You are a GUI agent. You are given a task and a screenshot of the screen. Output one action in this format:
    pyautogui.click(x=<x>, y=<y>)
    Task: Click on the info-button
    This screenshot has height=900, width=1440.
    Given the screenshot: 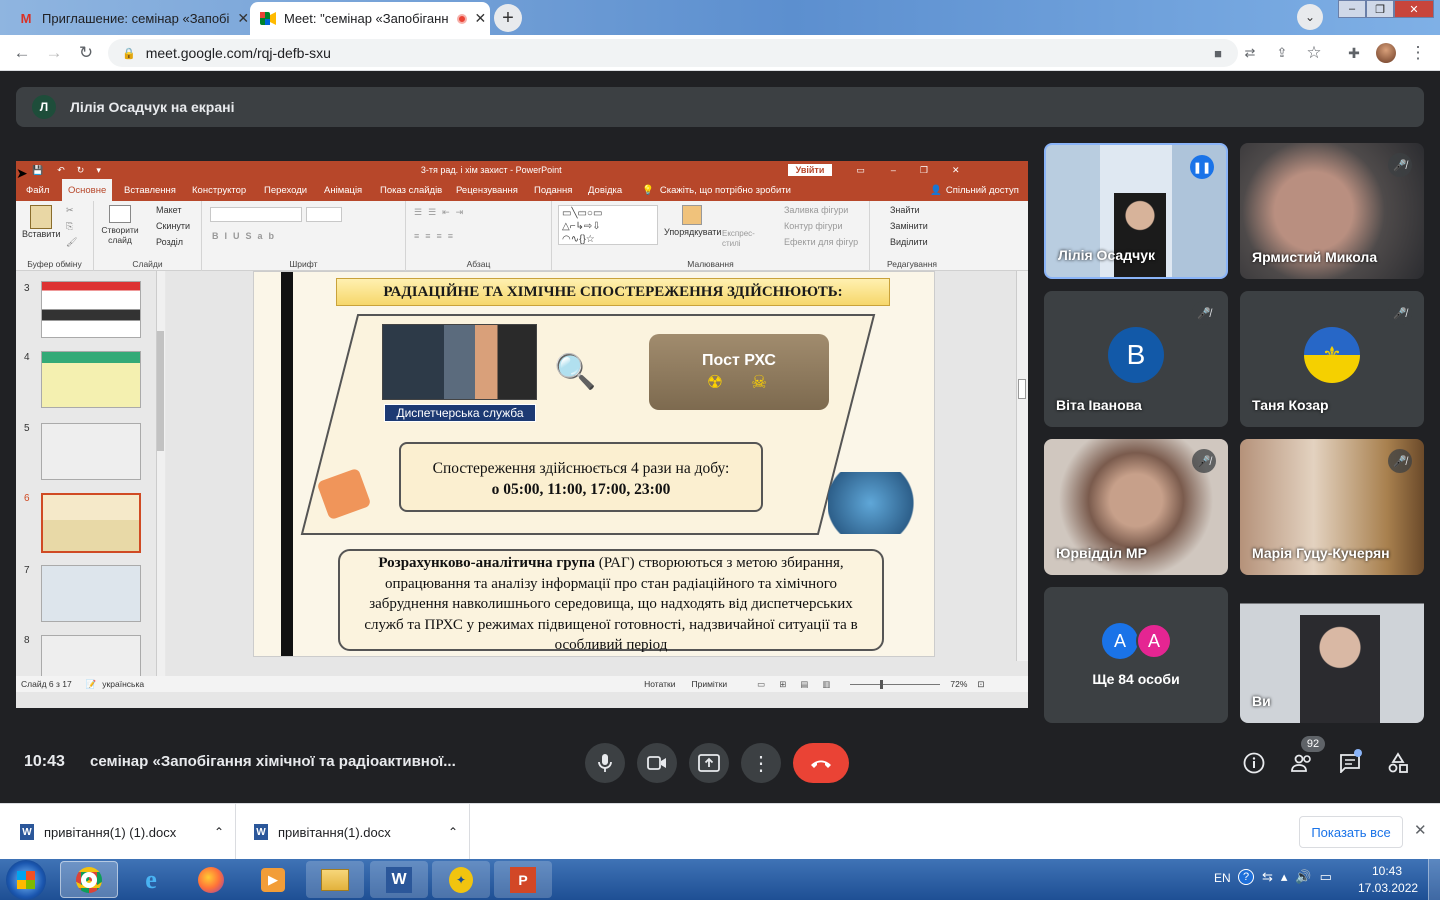 What is the action you would take?
    pyautogui.click(x=1254, y=763)
    